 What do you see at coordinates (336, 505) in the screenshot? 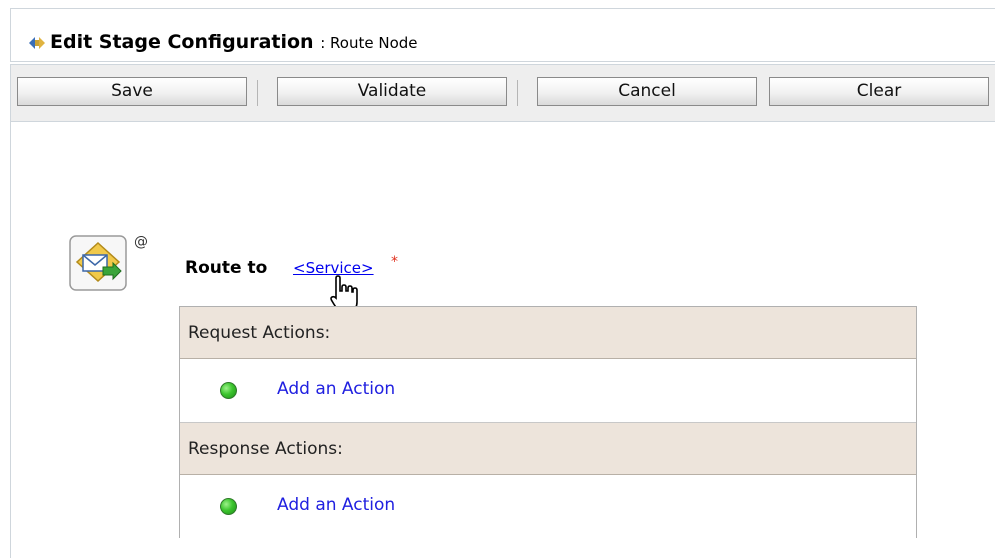
I see `add-response-action-link: Add an Action` at bounding box center [336, 505].